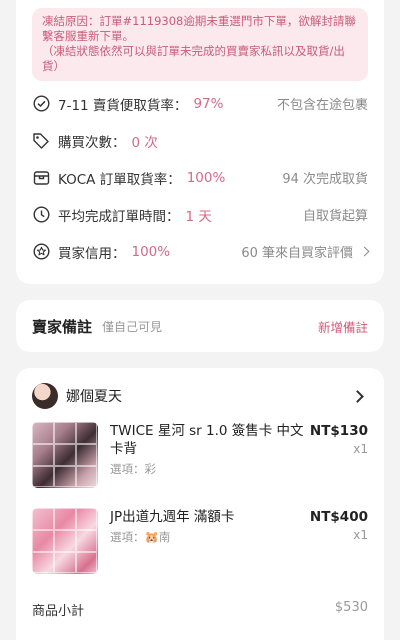 The image size is (400, 640). I want to click on box-icon, so click(41, 178).